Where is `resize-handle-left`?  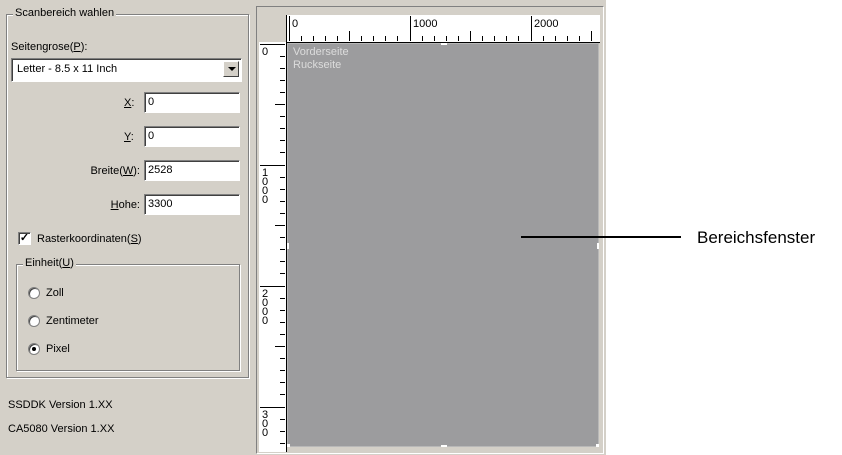 resize-handle-left is located at coordinates (288, 246).